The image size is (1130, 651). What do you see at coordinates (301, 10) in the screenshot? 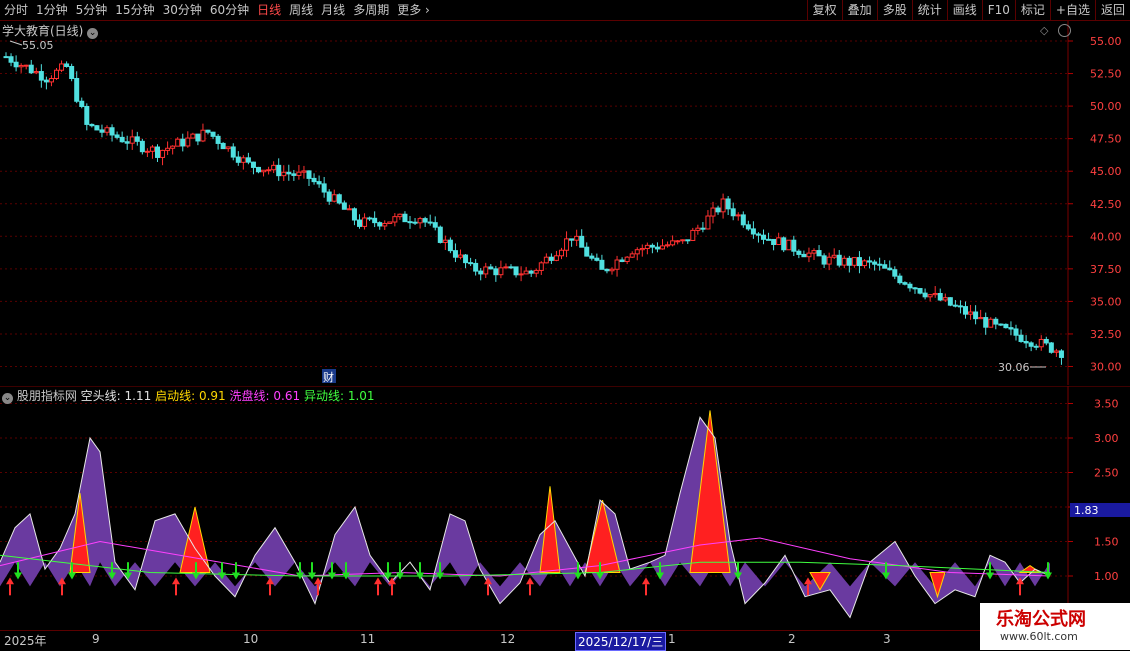
I see `tab-period: 周线` at bounding box center [301, 10].